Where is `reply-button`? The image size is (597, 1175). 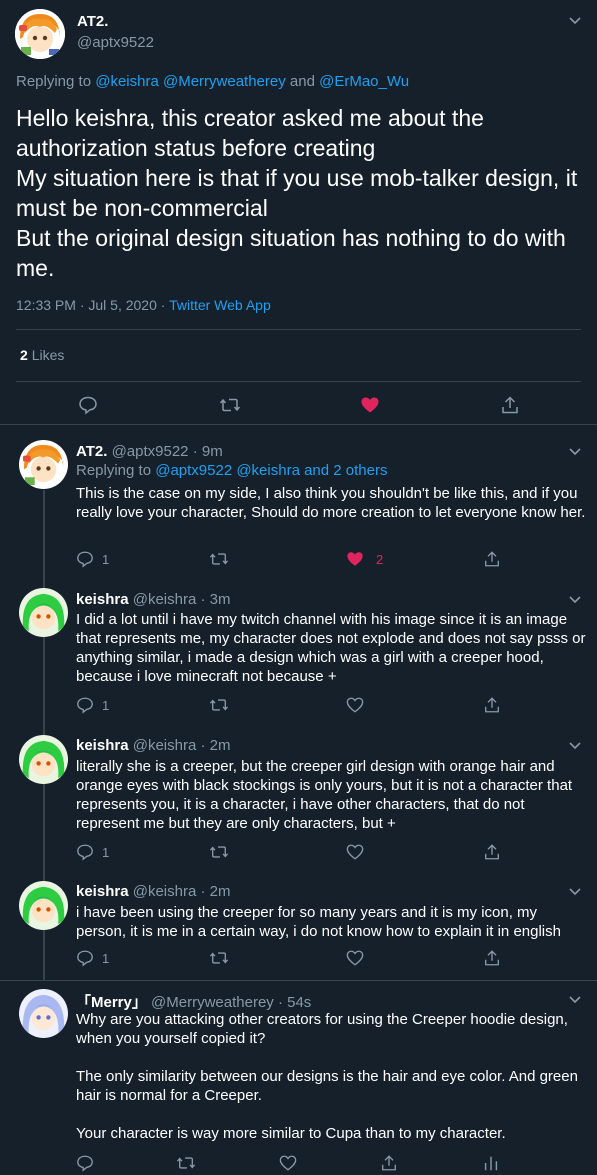
reply-button is located at coordinates (85, 1163).